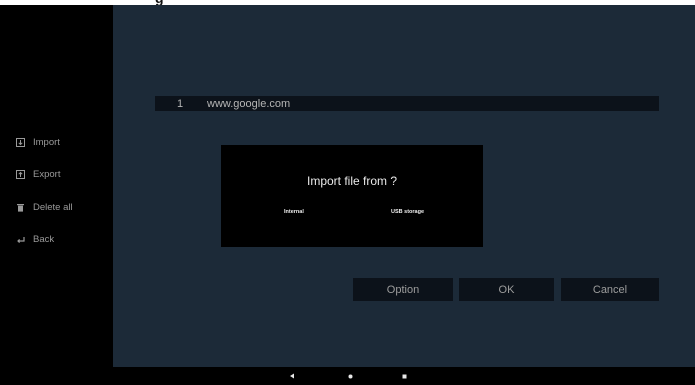  Describe the element at coordinates (352, 181) in the screenshot. I see `dialog-title: Import file from ?` at that location.